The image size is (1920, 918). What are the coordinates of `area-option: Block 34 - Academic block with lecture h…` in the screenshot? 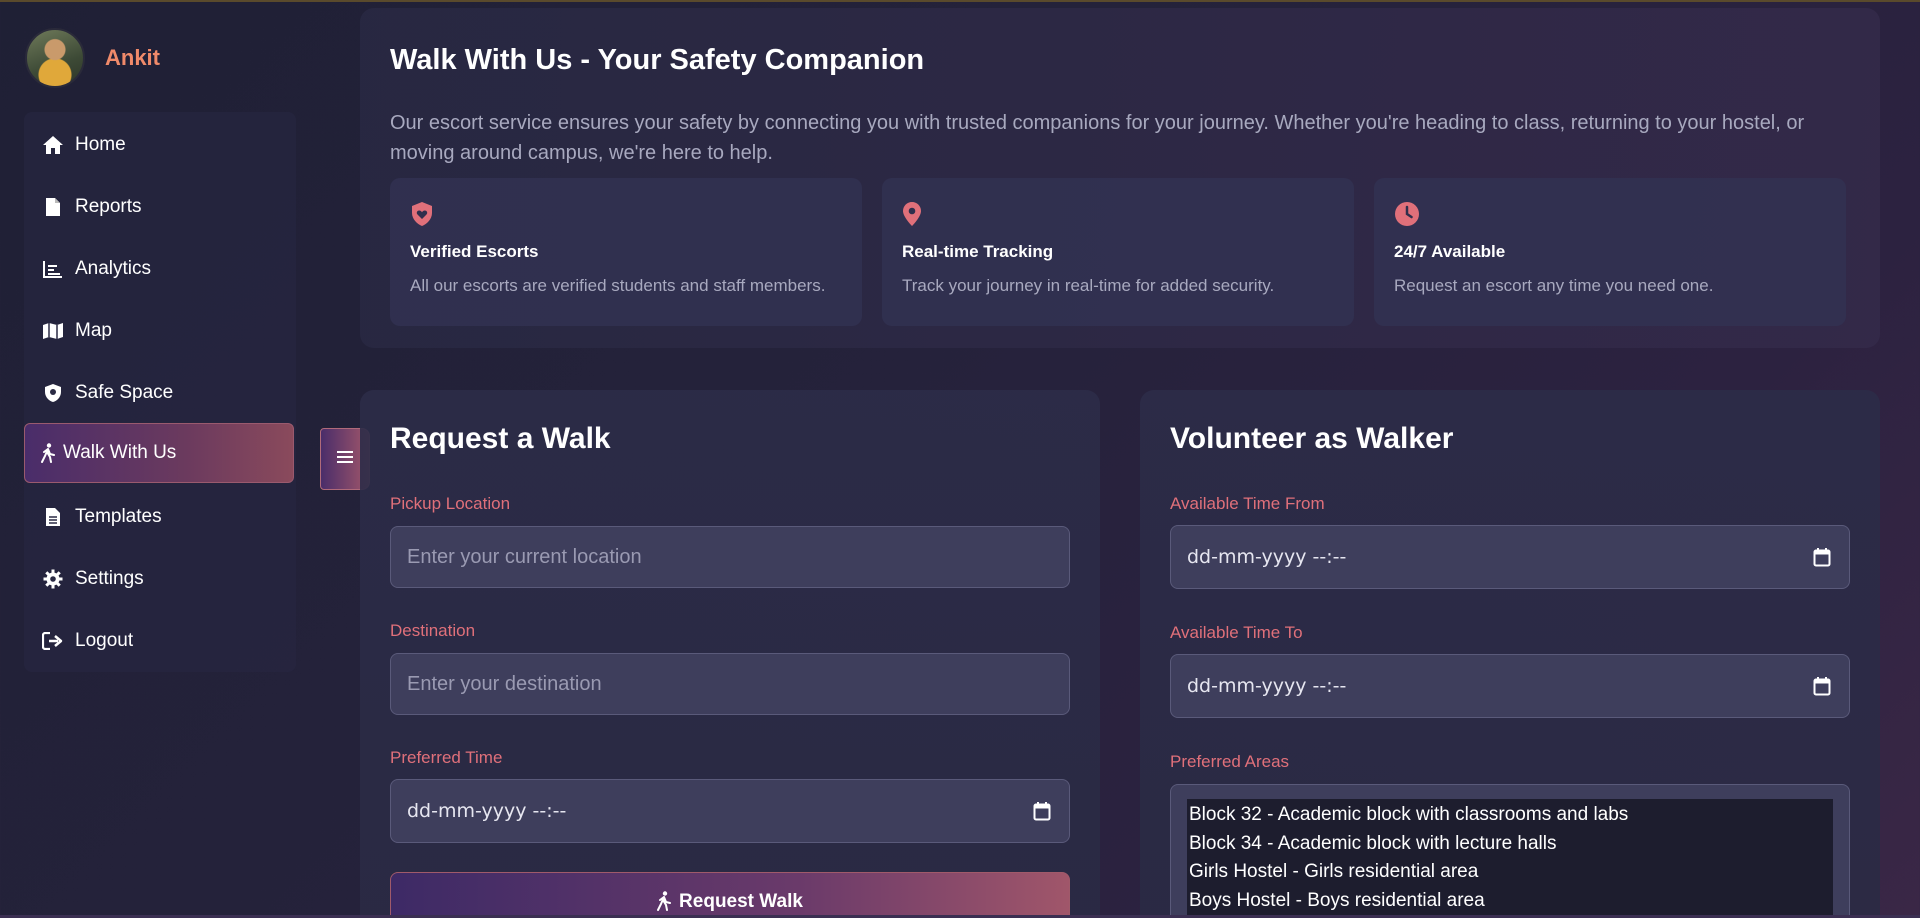 It's located at (1510, 844).